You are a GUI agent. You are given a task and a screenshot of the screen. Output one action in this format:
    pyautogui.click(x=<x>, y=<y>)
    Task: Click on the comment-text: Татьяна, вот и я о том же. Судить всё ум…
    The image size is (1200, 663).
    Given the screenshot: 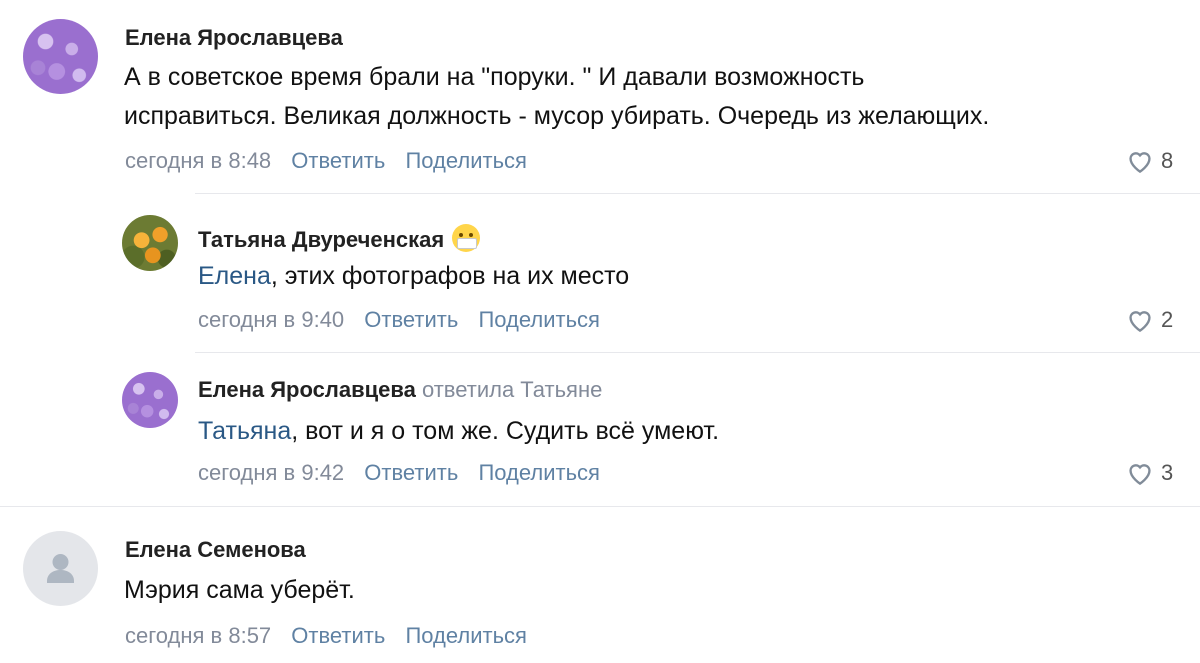 What is the action you would take?
    pyautogui.click(x=459, y=431)
    